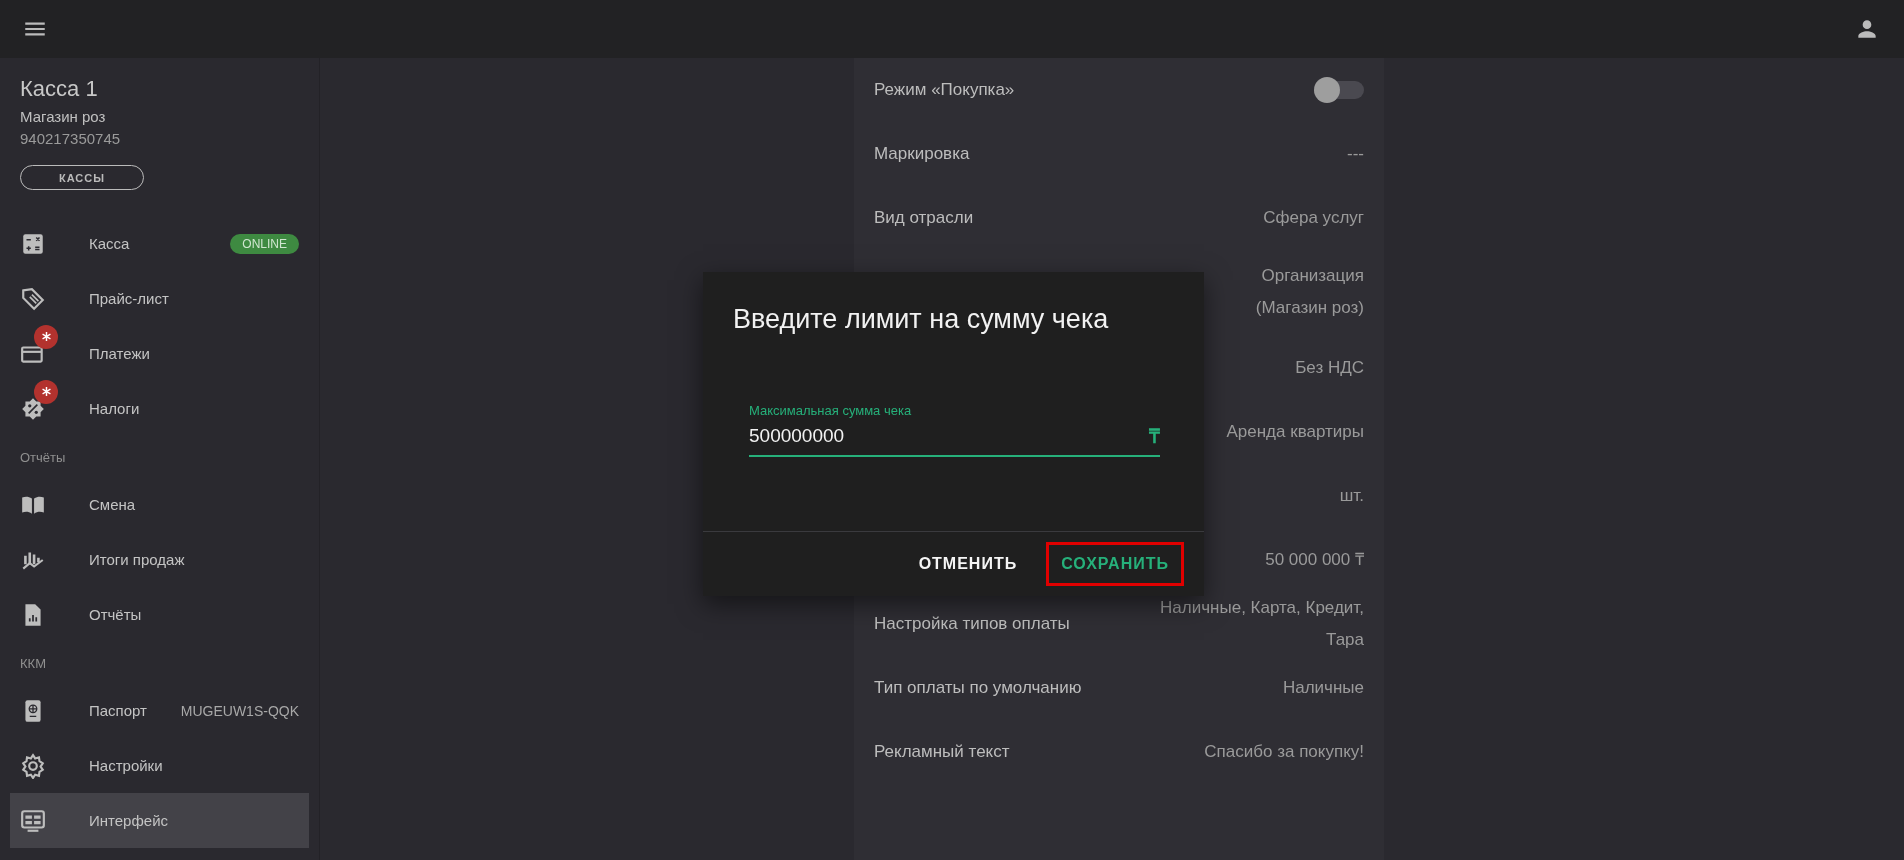 Image resolution: width=1904 pixels, height=860 pixels. What do you see at coordinates (978, 688) in the screenshot?
I see `setting-label: Тип оплаты по умолчанию` at bounding box center [978, 688].